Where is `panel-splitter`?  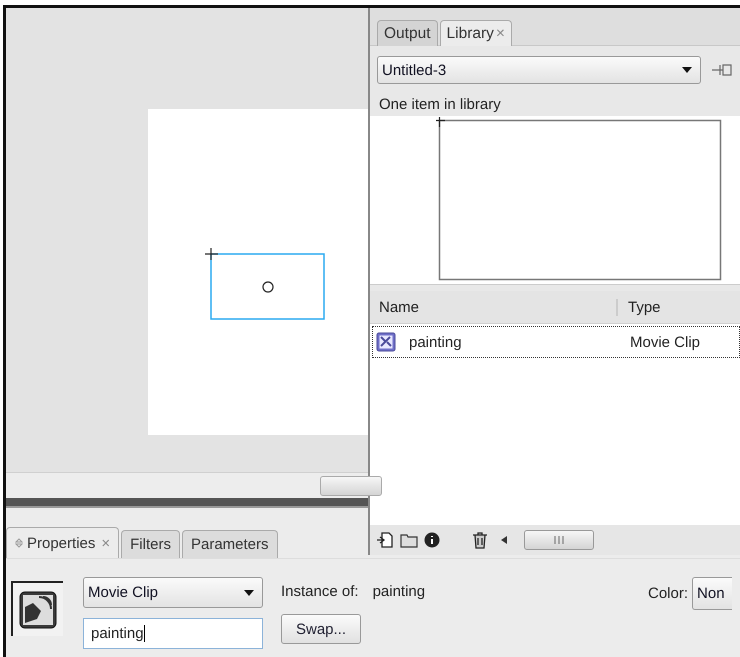 panel-splitter is located at coordinates (187, 503).